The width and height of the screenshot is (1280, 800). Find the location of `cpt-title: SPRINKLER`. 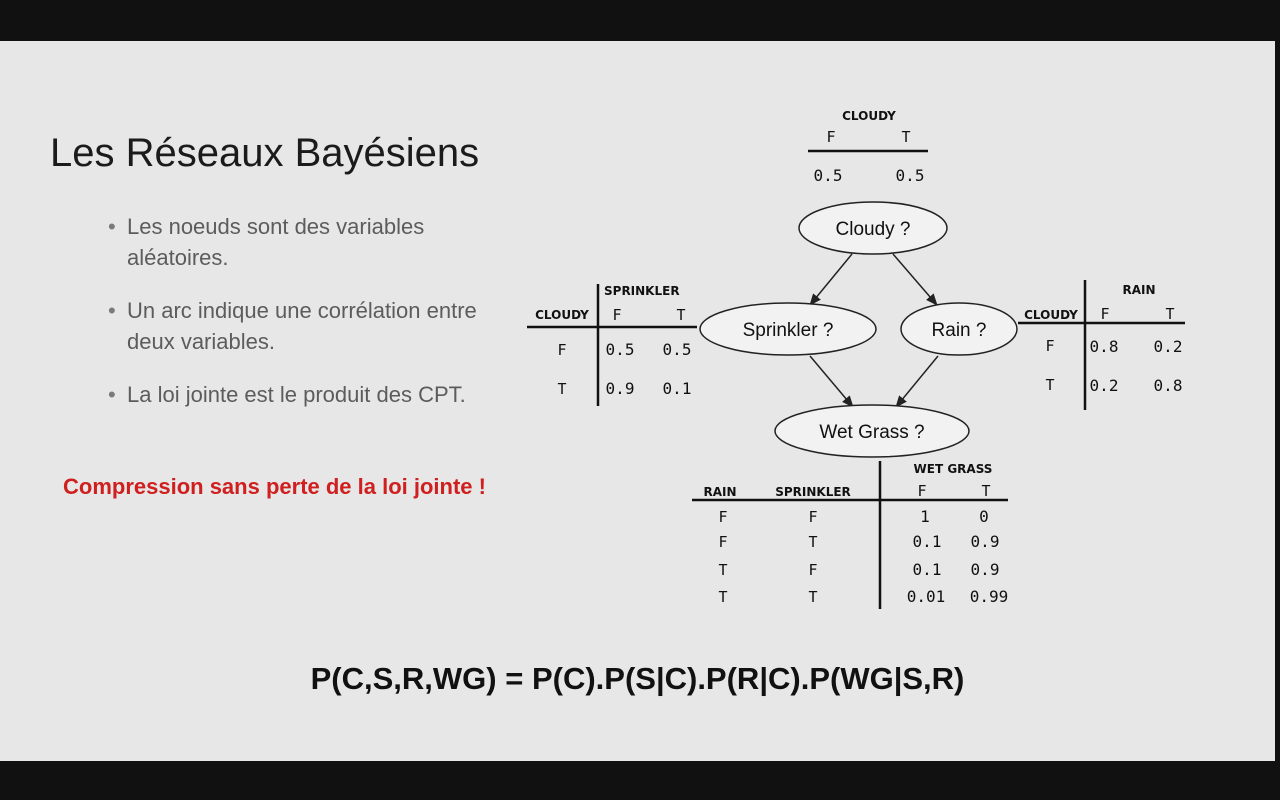

cpt-title: SPRINKLER is located at coordinates (642, 291).